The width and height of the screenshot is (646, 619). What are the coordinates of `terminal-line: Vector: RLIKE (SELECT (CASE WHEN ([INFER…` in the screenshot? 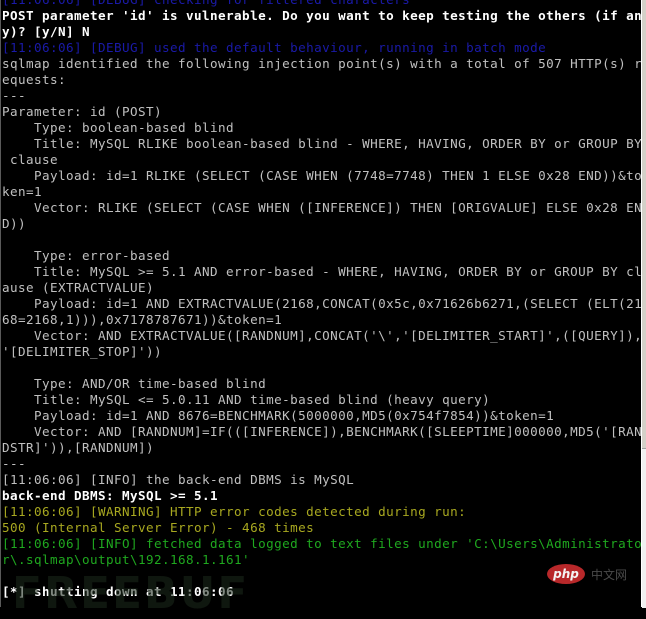 It's located at (322, 207).